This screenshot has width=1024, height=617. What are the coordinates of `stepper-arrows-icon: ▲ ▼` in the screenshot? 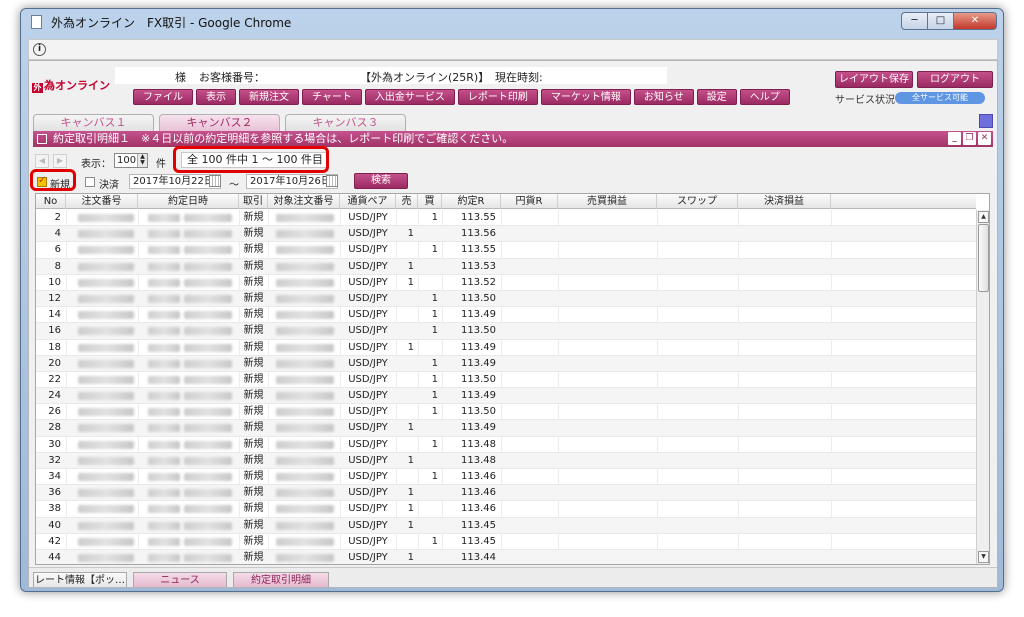 It's located at (142, 160).